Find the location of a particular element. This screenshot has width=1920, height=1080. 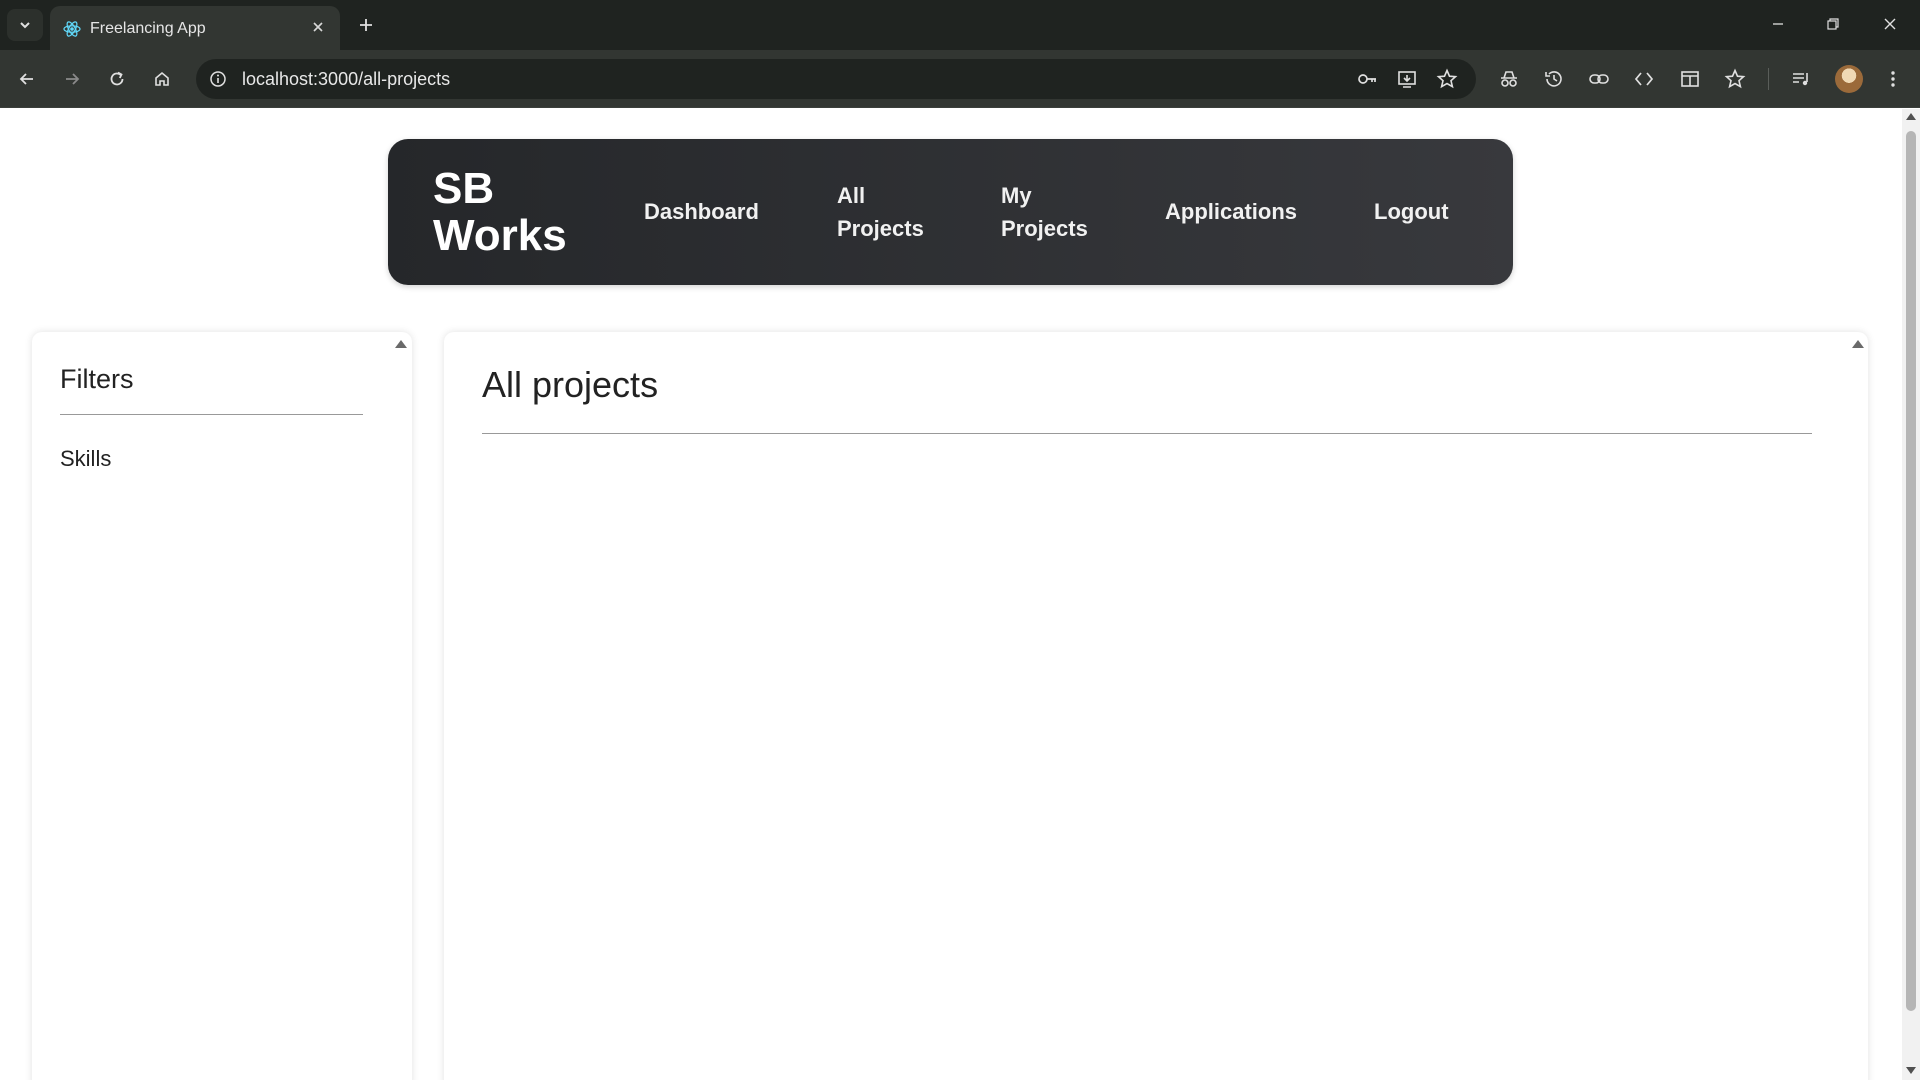

chevron-down-icon is located at coordinates (25, 25).